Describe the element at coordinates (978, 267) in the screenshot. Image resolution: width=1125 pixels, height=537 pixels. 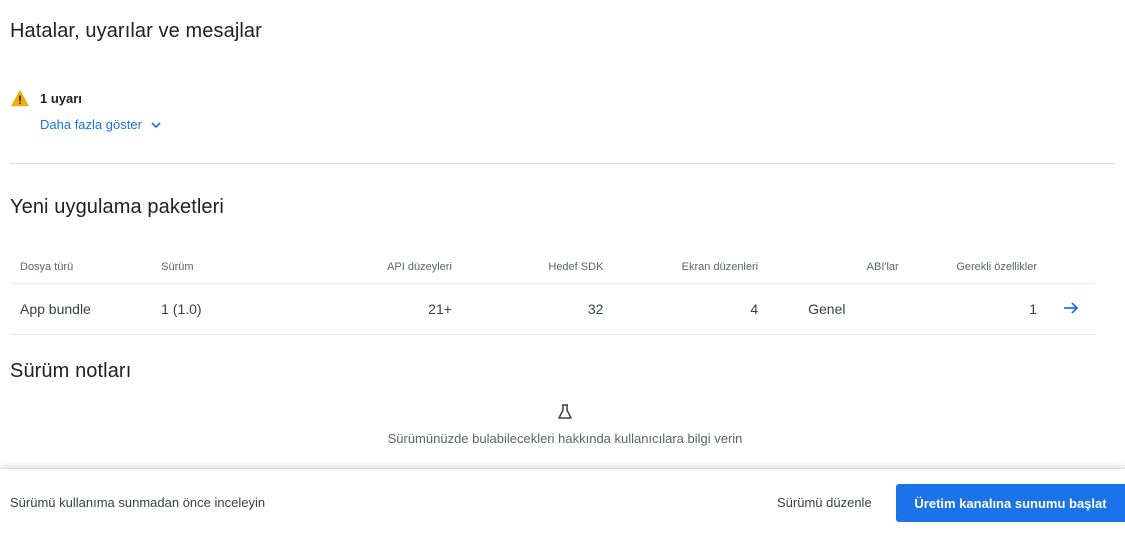
I see `col-required-features: Gerekli özellikler` at that location.